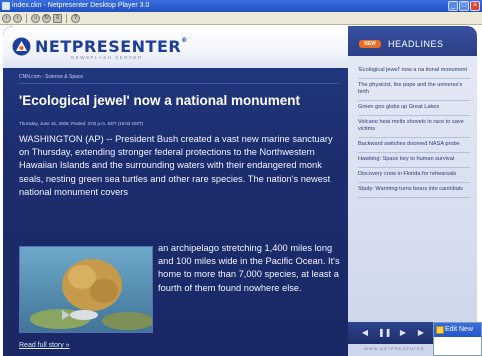 The width and height of the screenshot is (482, 356). What do you see at coordinates (75, 18) in the screenshot?
I see `help-icon: ?` at bounding box center [75, 18].